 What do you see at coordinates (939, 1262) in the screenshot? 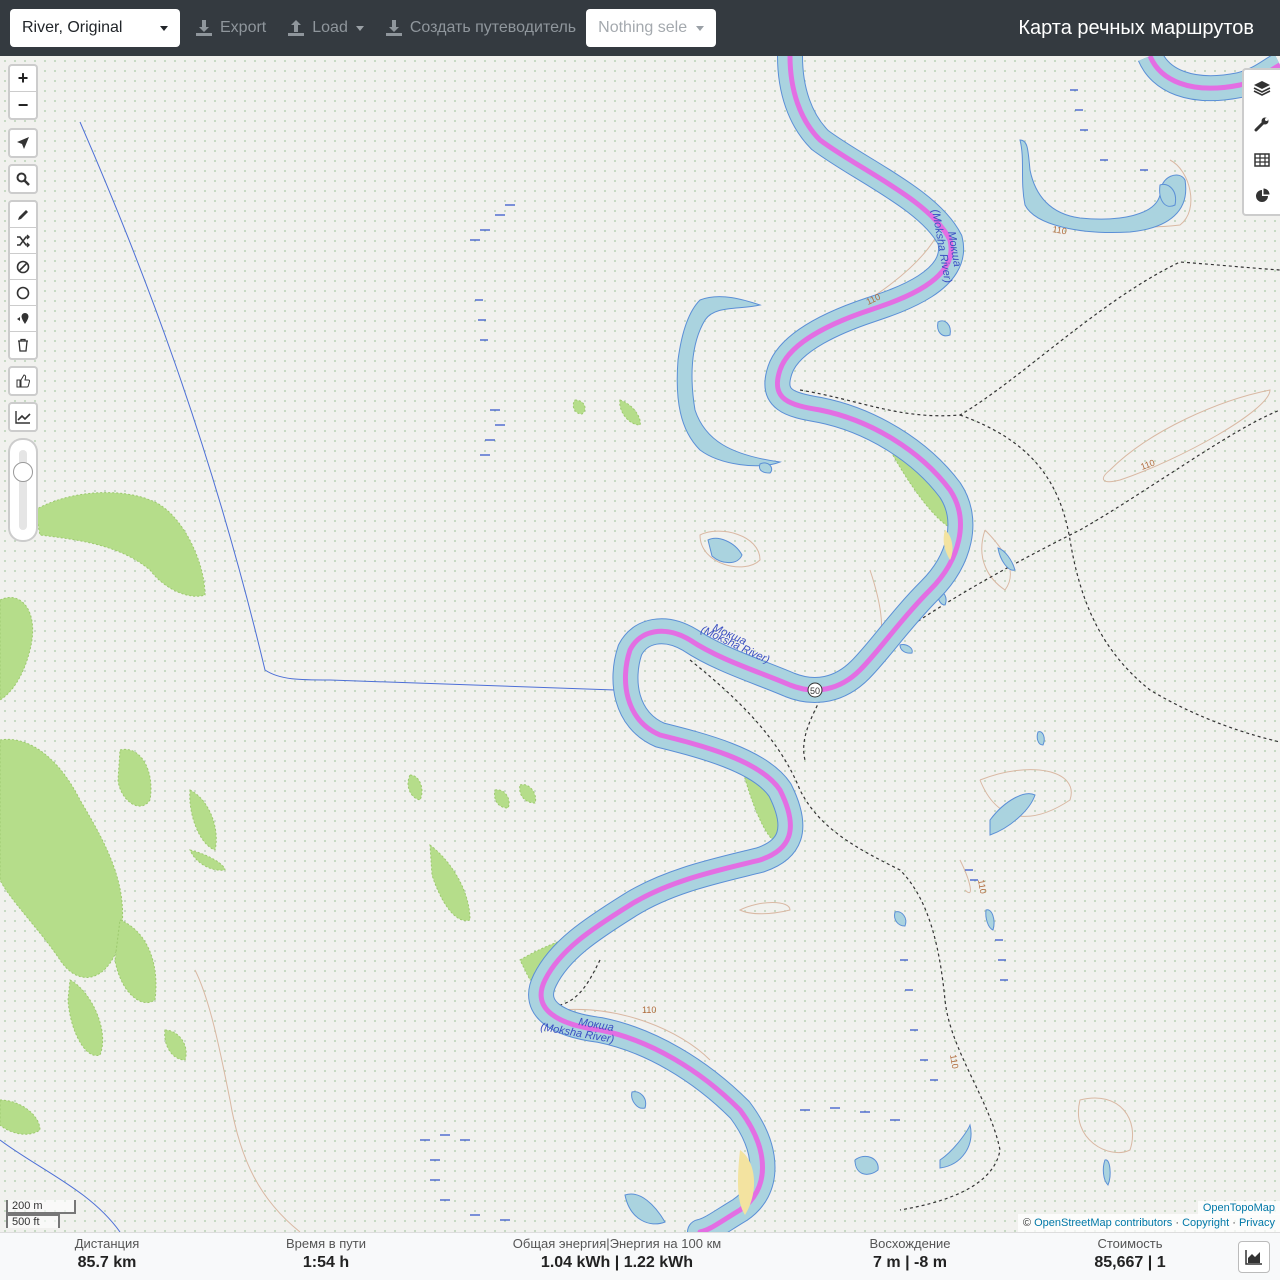
I see `descent-unit: m` at bounding box center [939, 1262].